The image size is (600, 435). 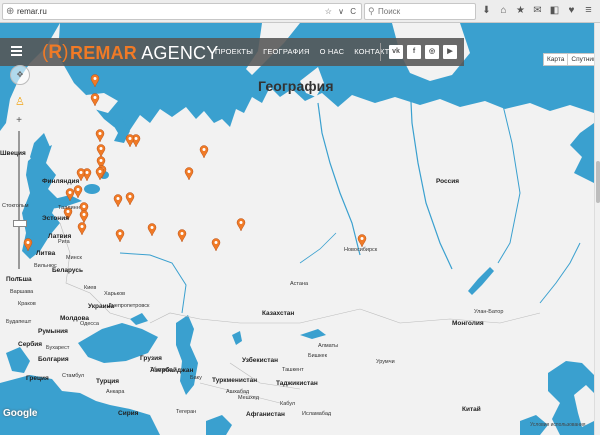 What do you see at coordinates (581, 59) in the screenshot?
I see `map-type-satellite-button: Спутник` at bounding box center [581, 59].